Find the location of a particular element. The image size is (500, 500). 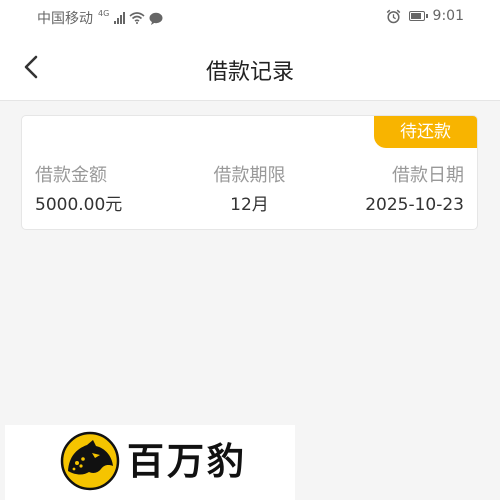

leopard-logo-icon is located at coordinates (90, 461).